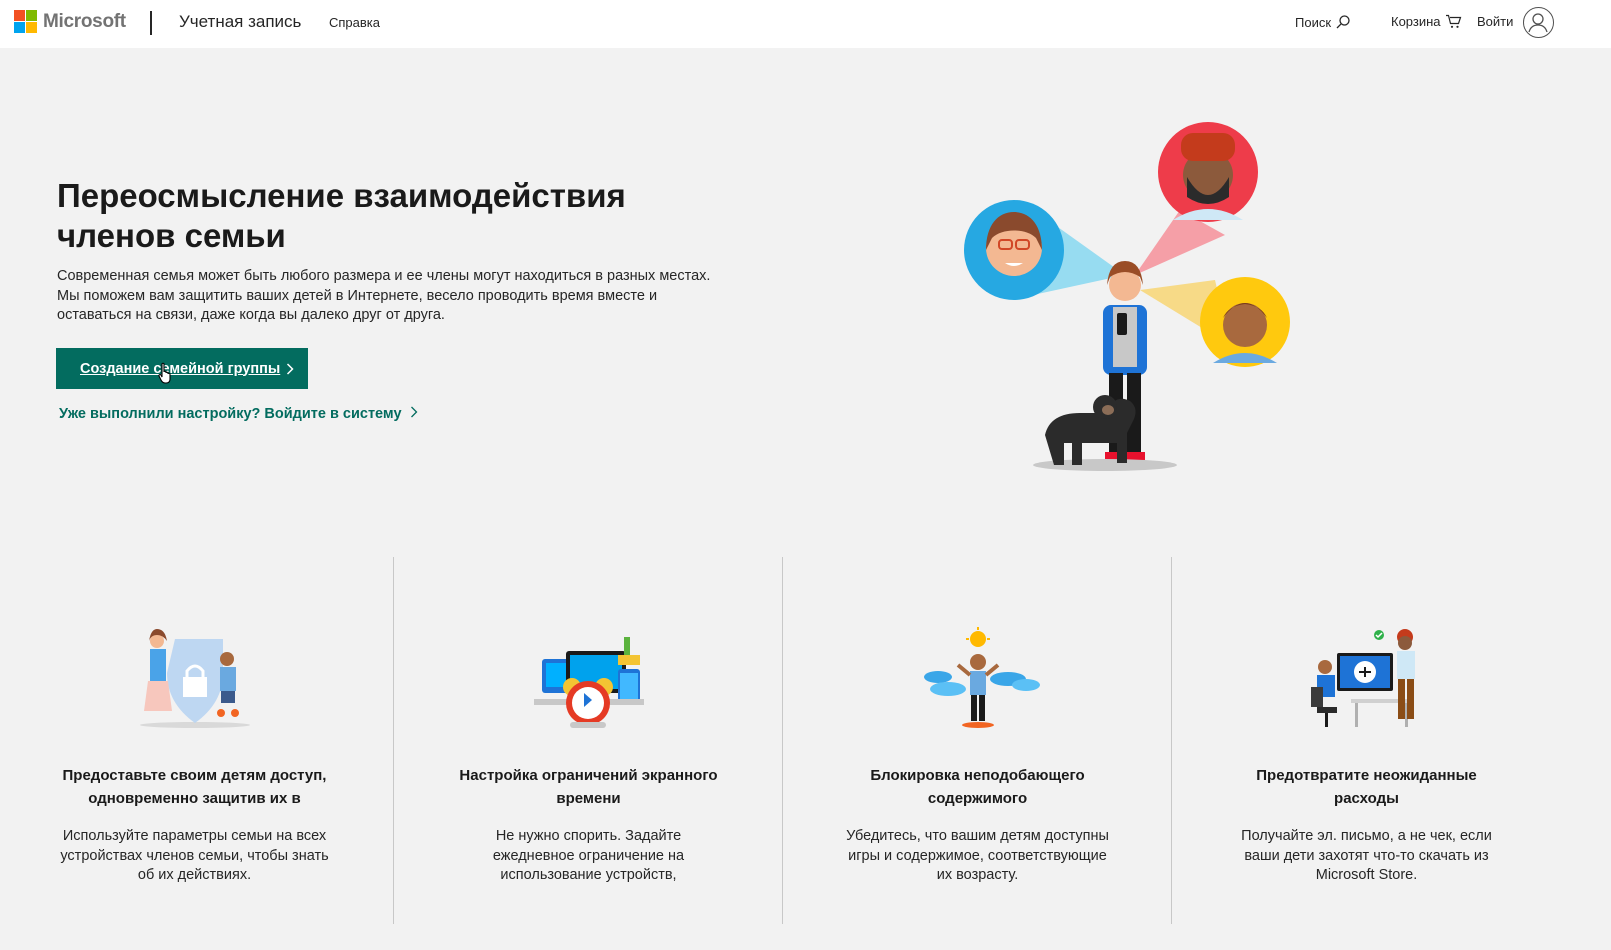 This screenshot has width=1611, height=950. Describe the element at coordinates (194, 682) in the screenshot. I see `shield-family-icon` at that location.